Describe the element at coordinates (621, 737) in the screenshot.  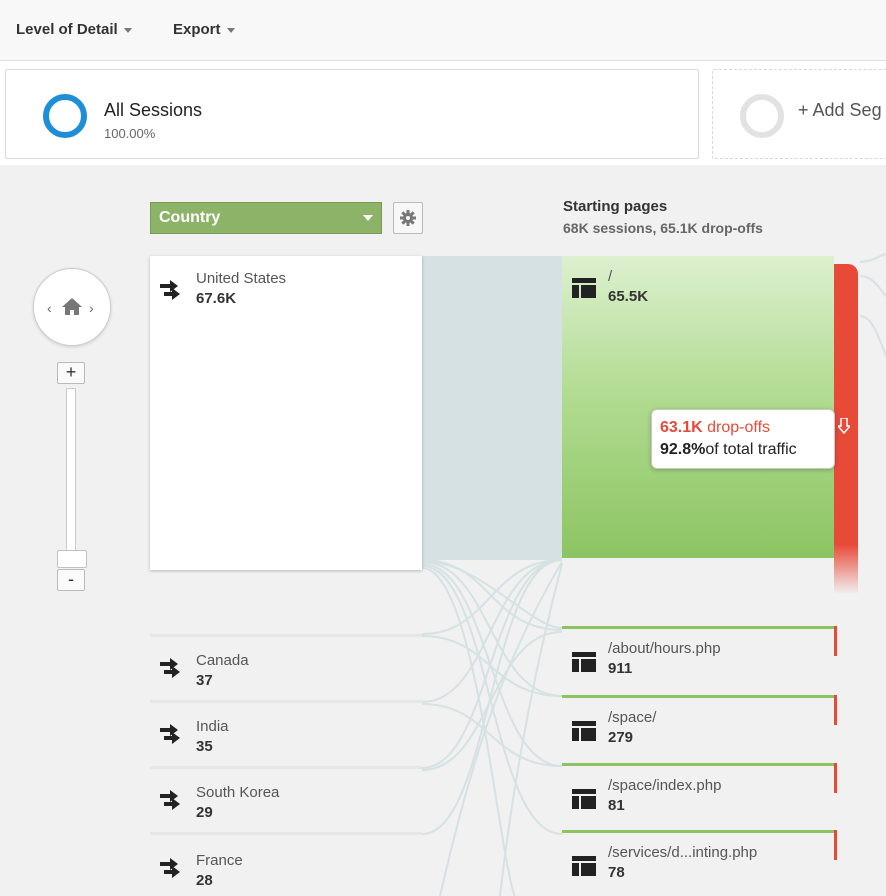
I see `page-value: 279` at that location.